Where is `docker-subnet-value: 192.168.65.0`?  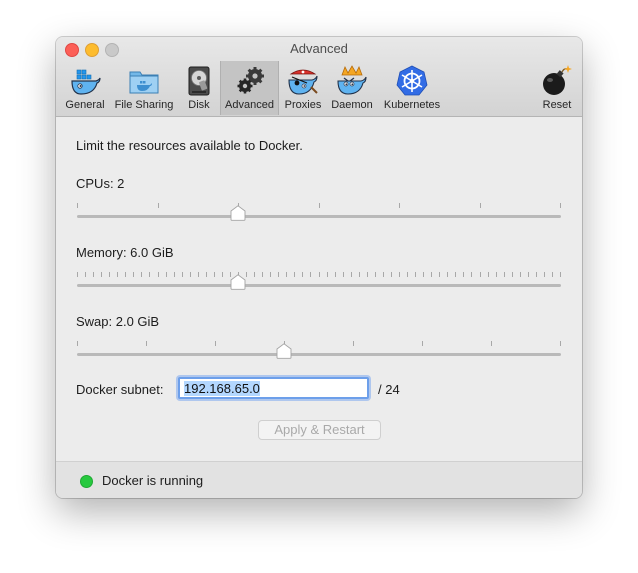
docker-subnet-value: 192.168.65.0 is located at coordinates (222, 388).